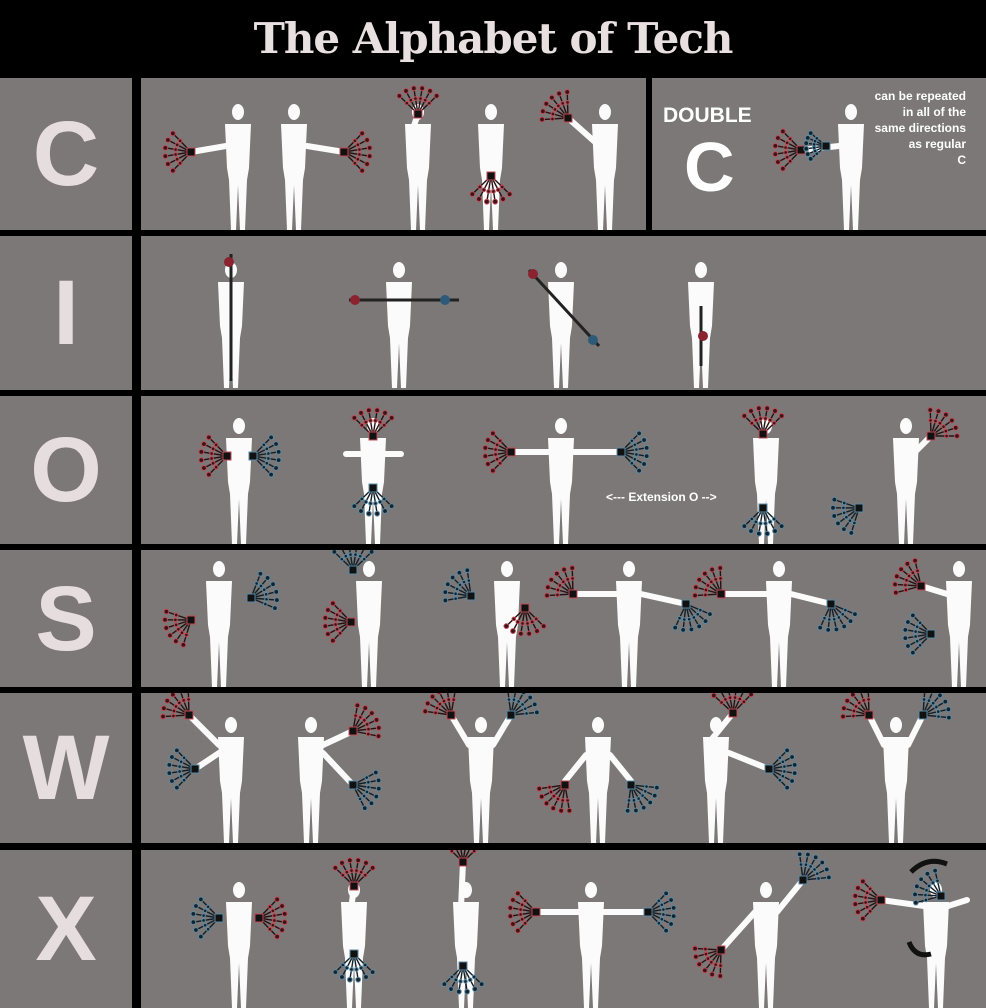 This screenshot has height=1008, width=986. Describe the element at coordinates (567, 618) in the screenshot. I see `moves-s-svg` at that location.